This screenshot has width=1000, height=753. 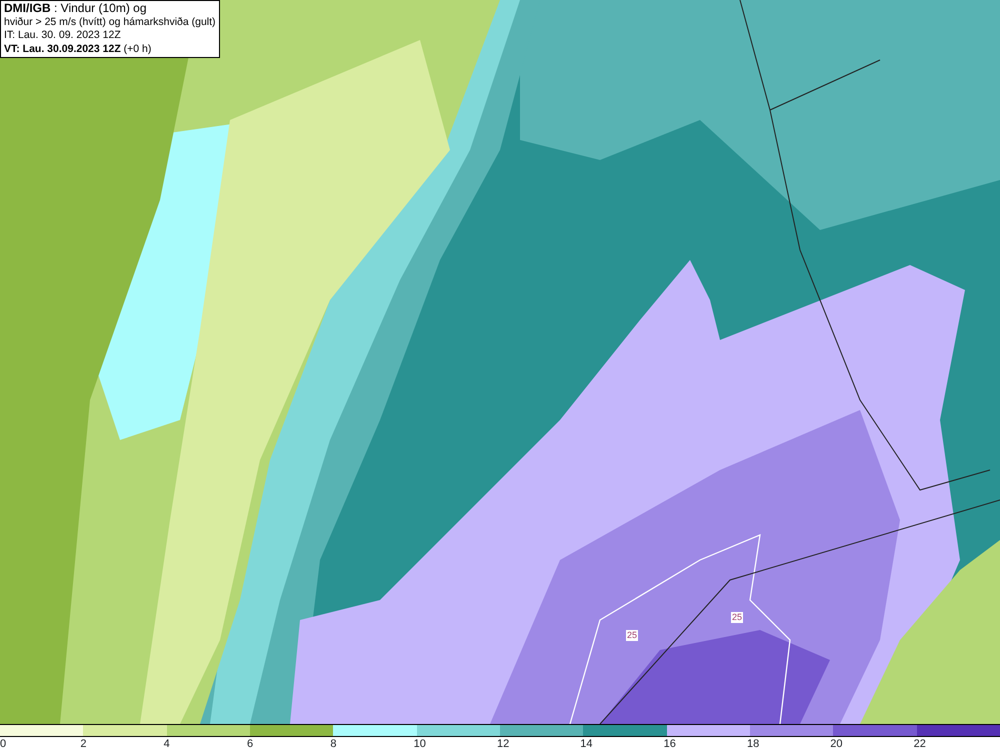 What do you see at coordinates (83, 744) in the screenshot?
I see `legend-tick-label: 2` at bounding box center [83, 744].